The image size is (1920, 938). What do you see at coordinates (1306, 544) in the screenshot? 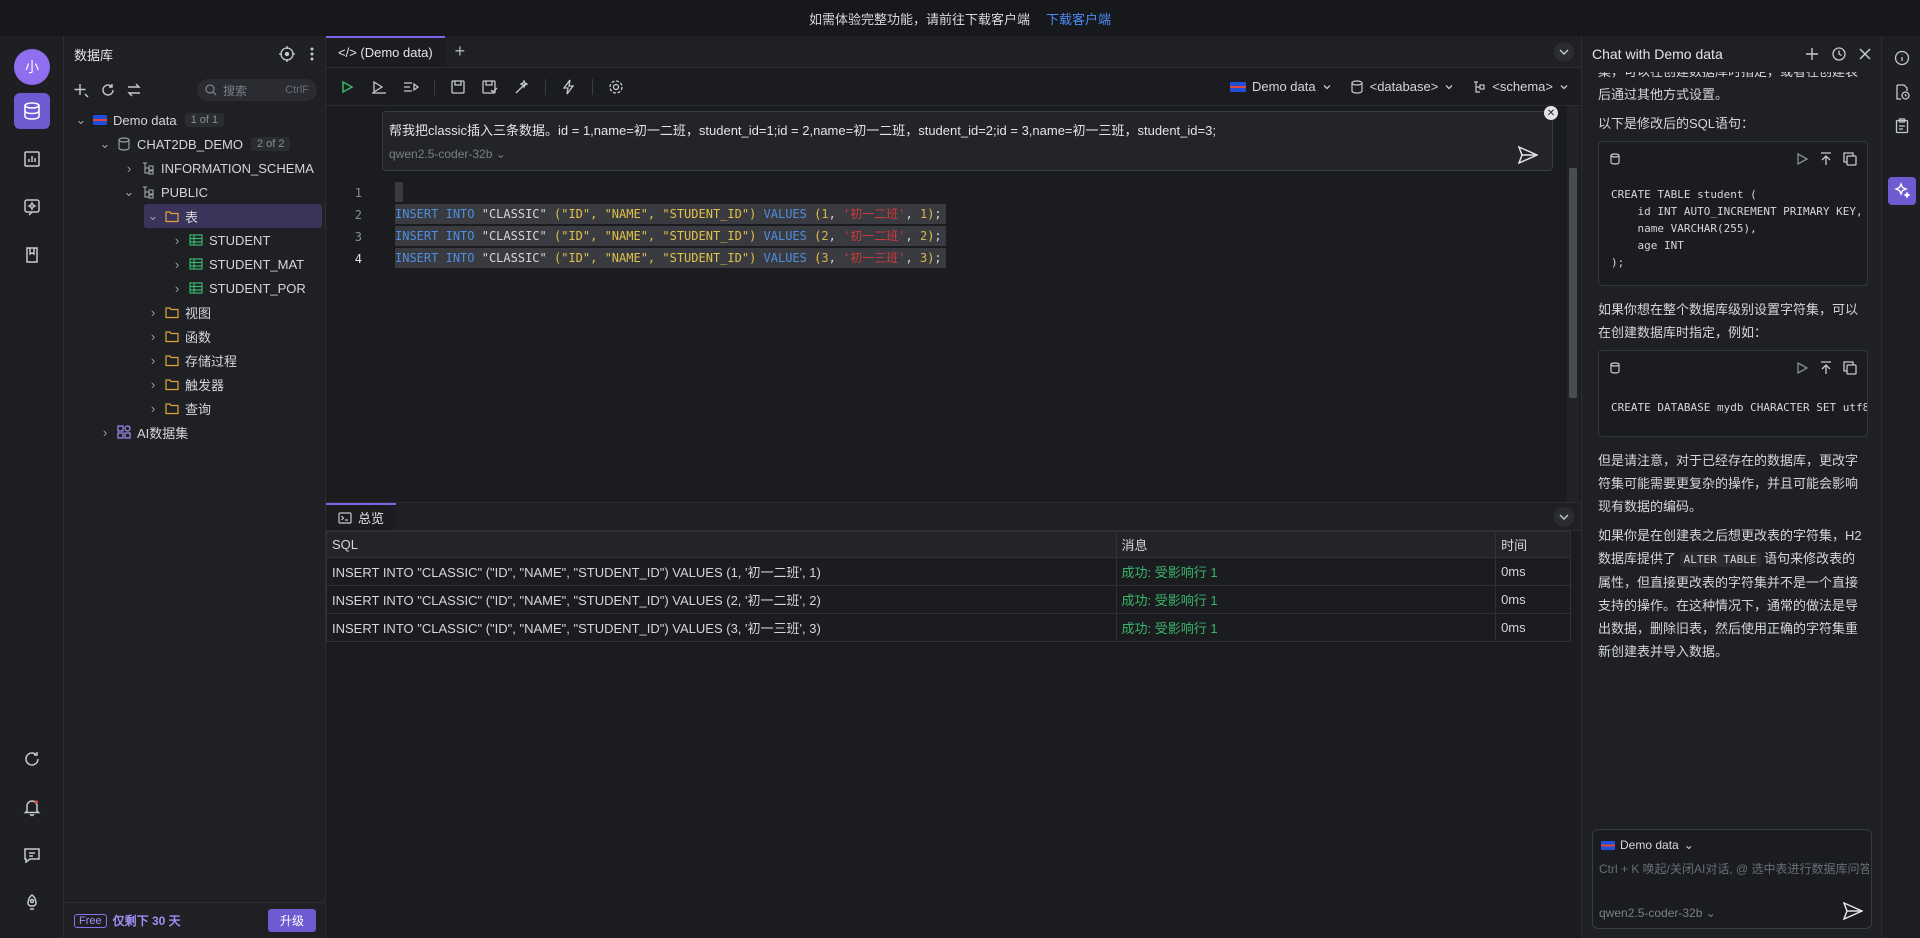
I see `column-header: 消息` at bounding box center [1306, 544].